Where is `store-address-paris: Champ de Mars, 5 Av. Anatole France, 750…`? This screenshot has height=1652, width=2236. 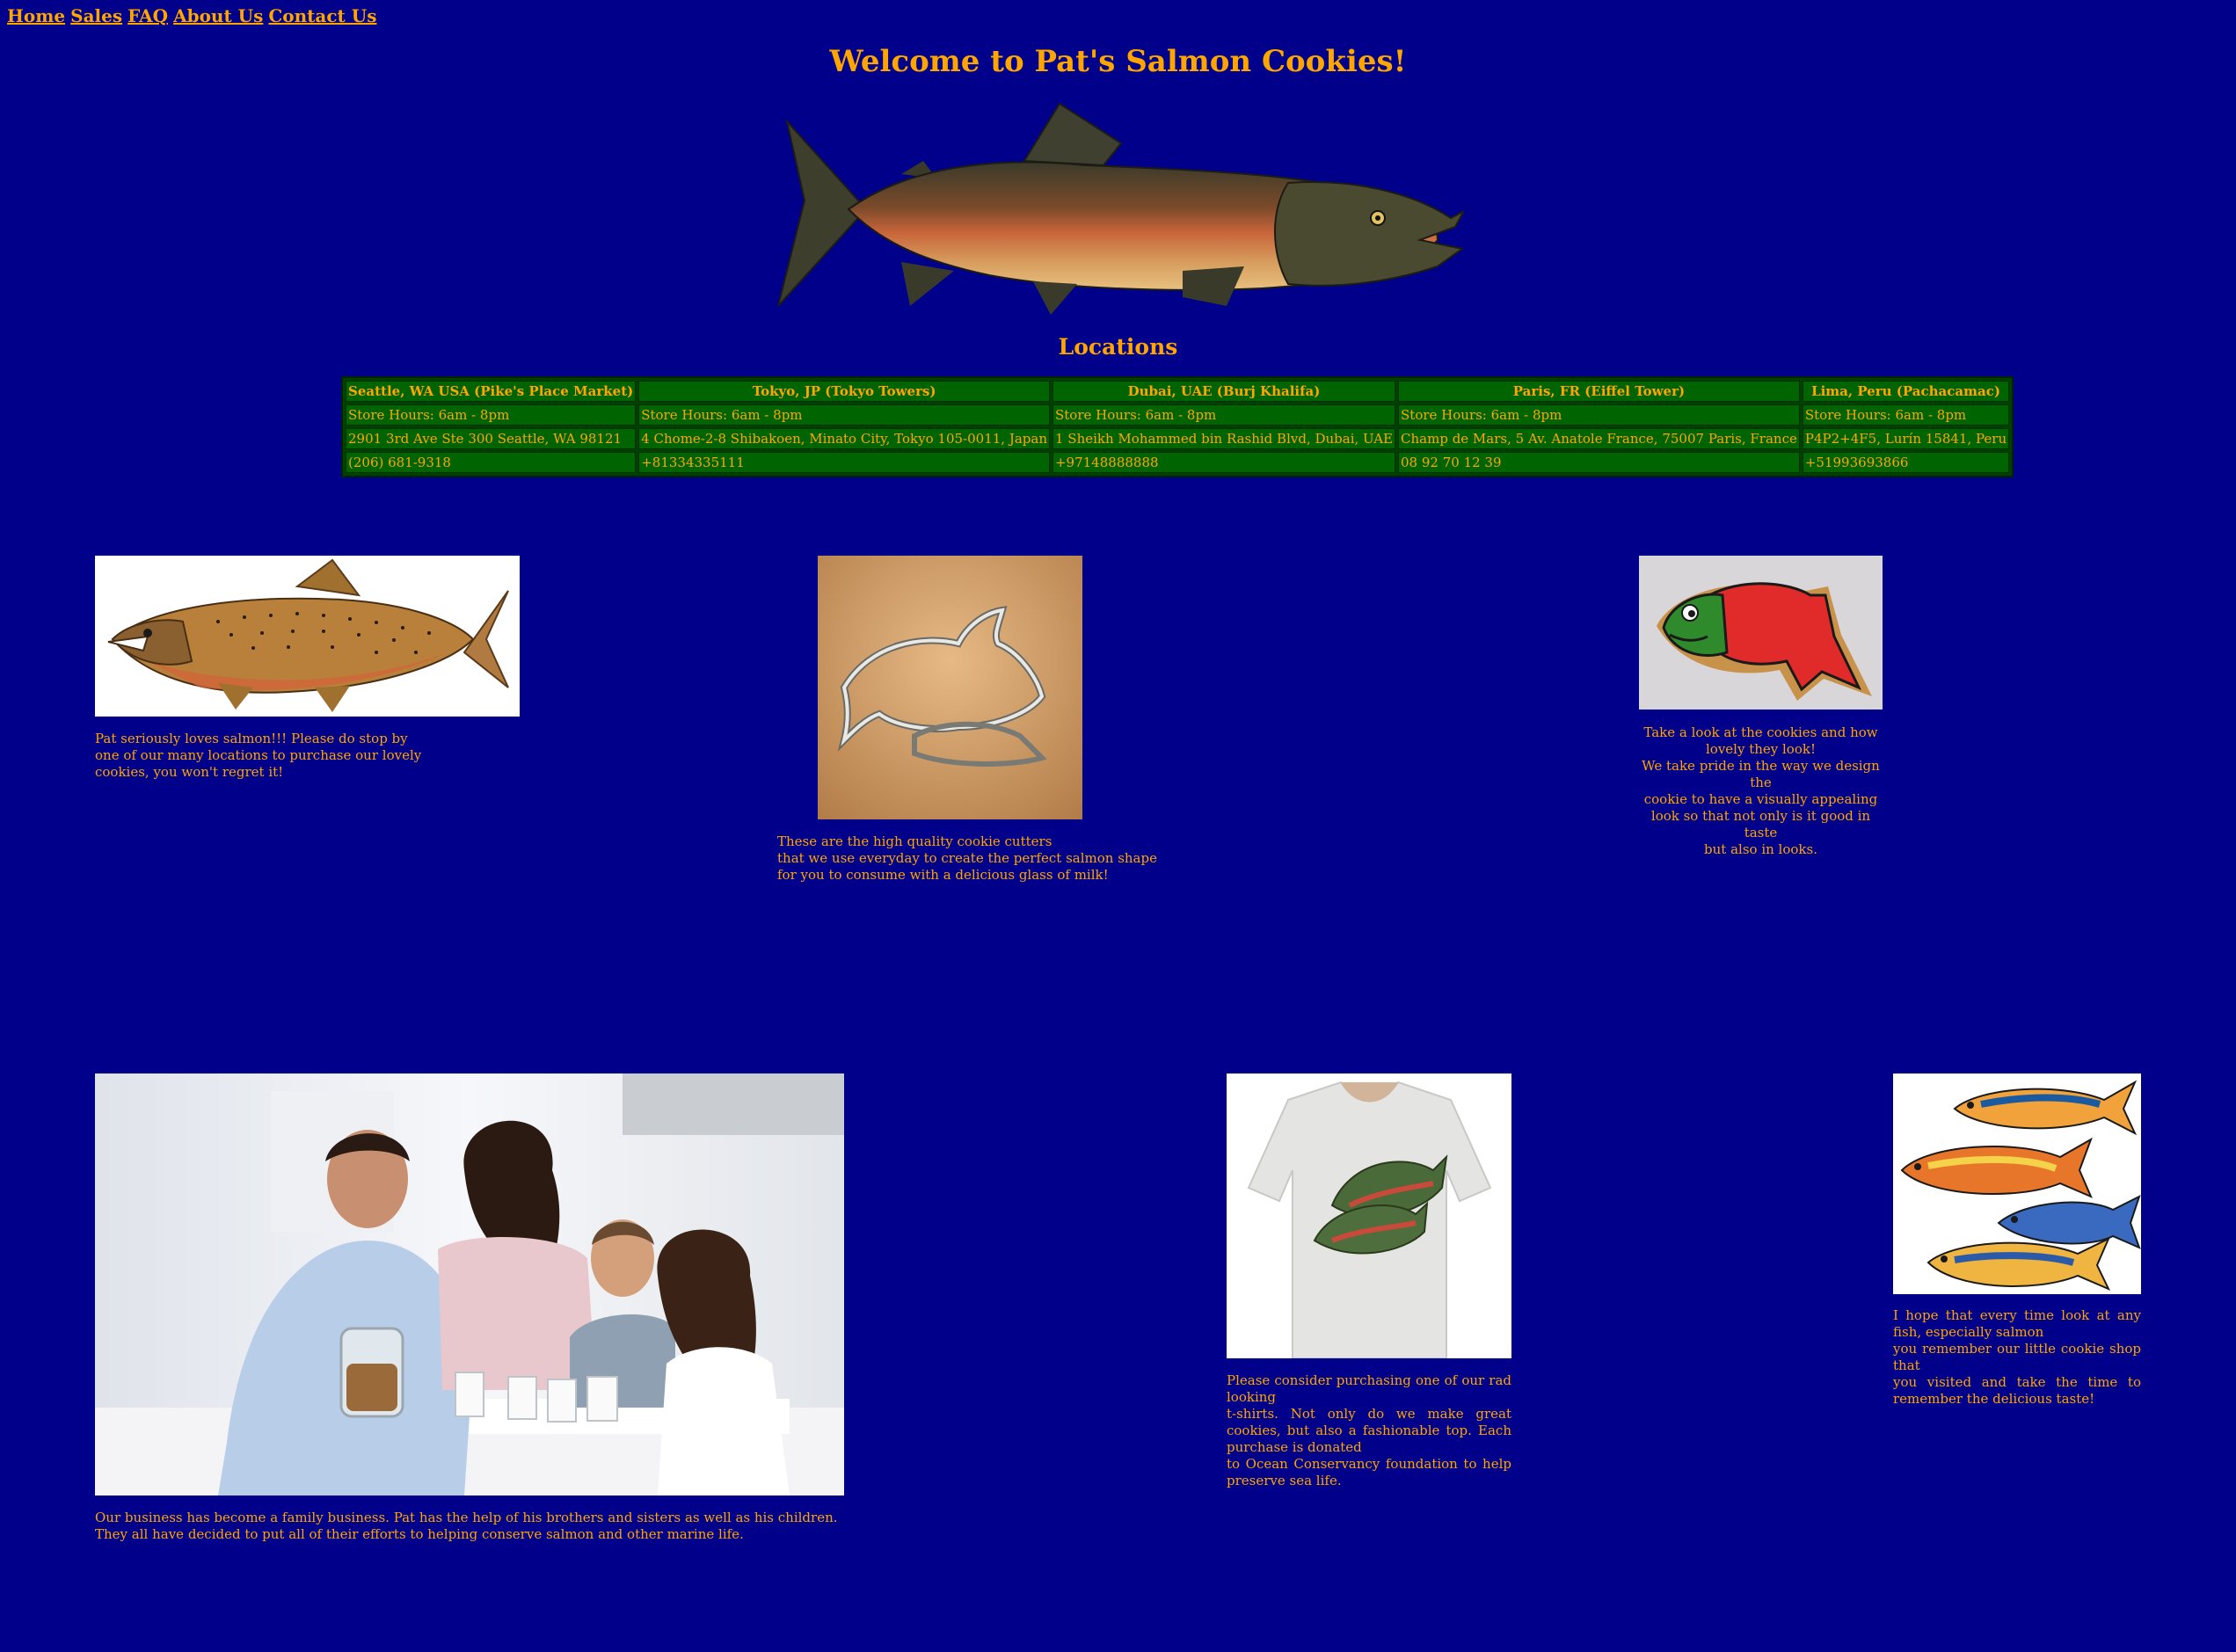 store-address-paris: Champ de Mars, 5 Av. Anatole France, 750… is located at coordinates (1599, 439).